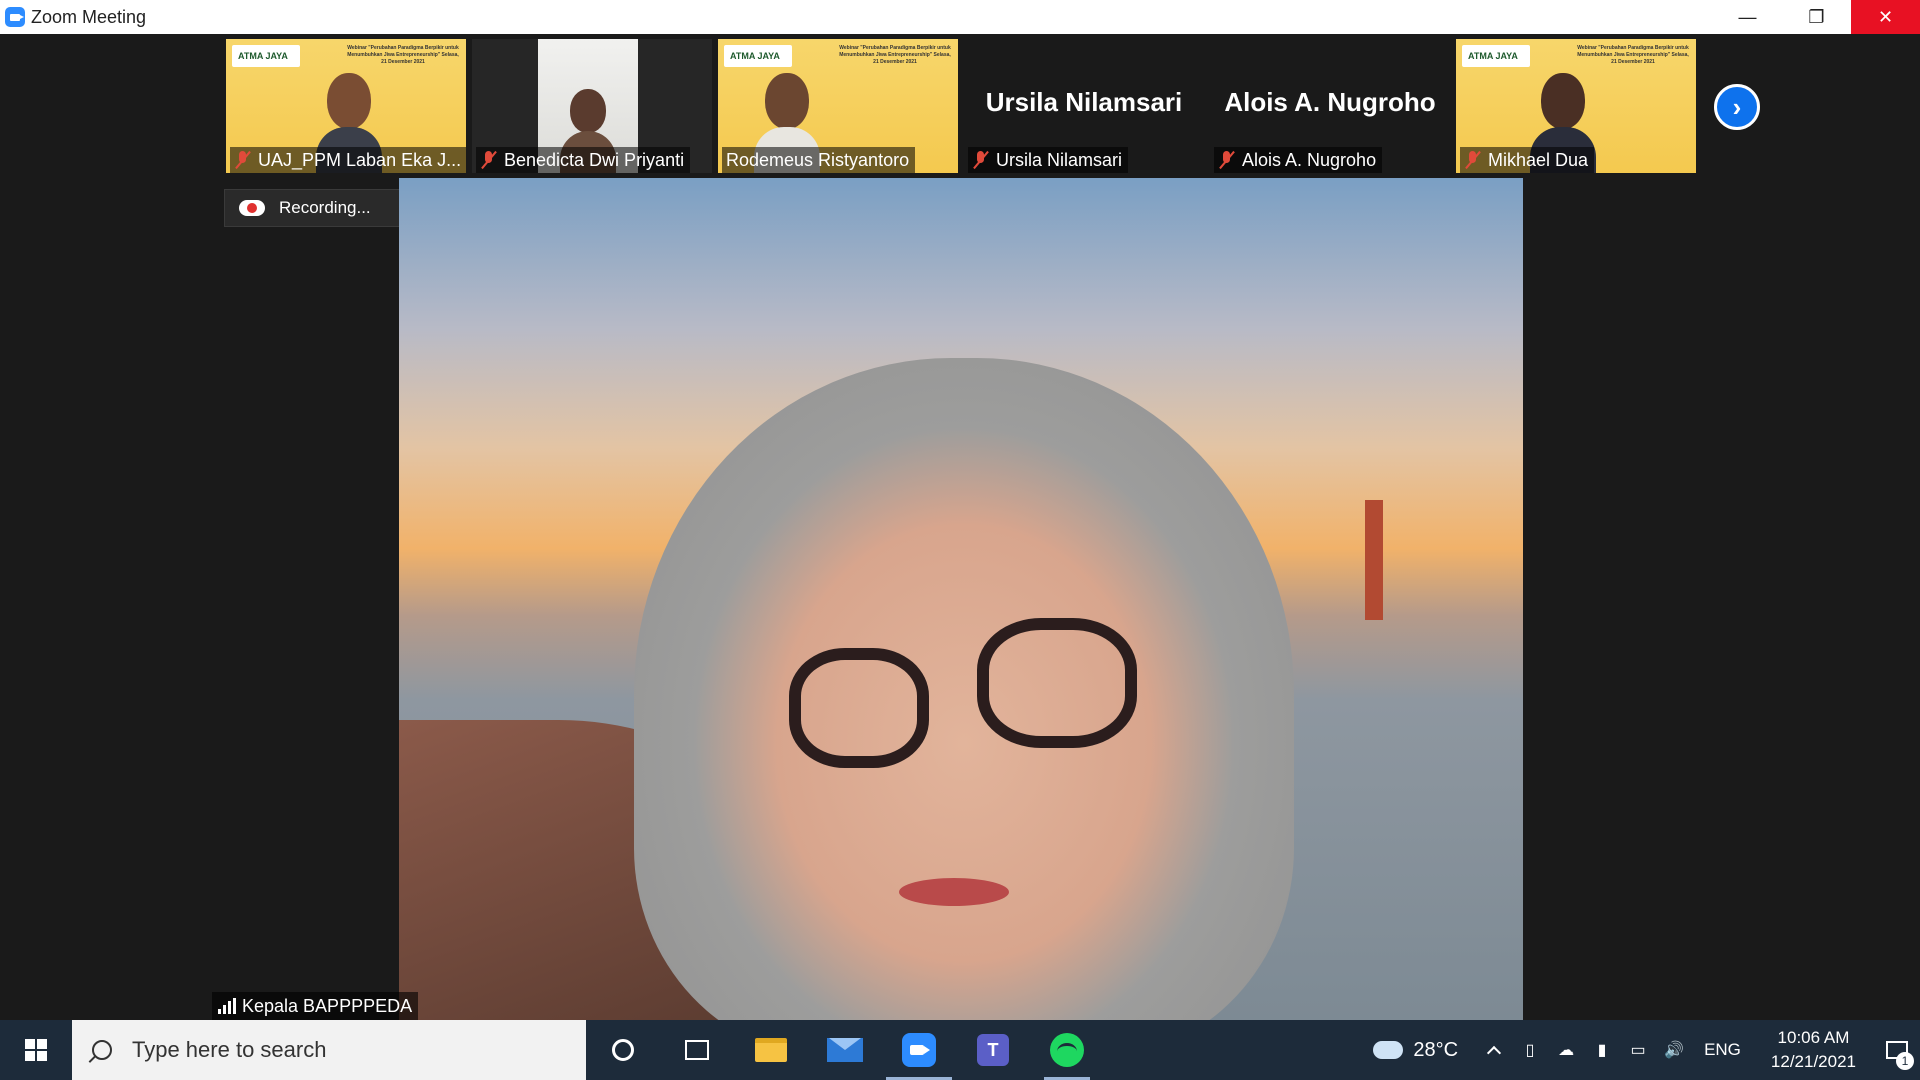 This screenshot has height=1080, width=1920. I want to click on participant-tile: Ursila Nilamsari Ursila Nilamsari, so click(1084, 106).